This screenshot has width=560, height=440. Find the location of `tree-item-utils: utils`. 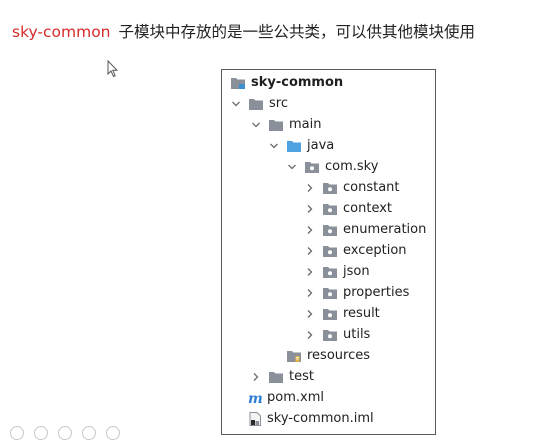

tree-item-utils: utils is located at coordinates (337, 334).